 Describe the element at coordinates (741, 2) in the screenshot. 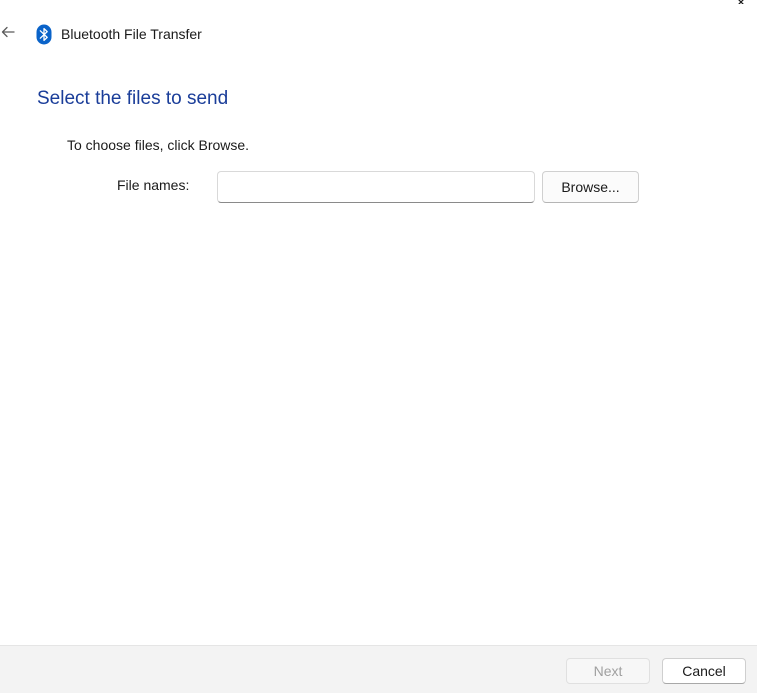

I see `close-icon` at that location.